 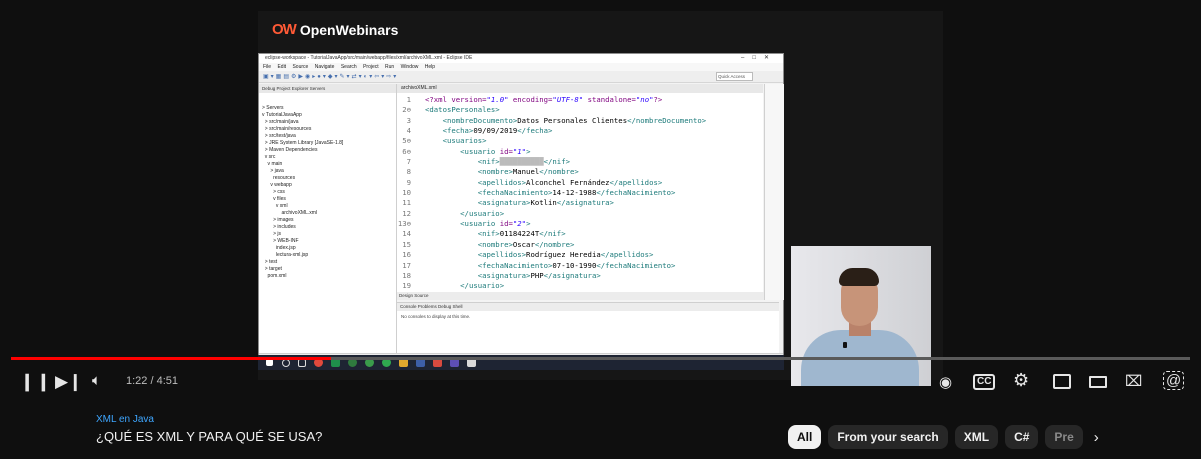 What do you see at coordinates (406, 110) in the screenshot?
I see `line-number: 2⊖` at bounding box center [406, 110].